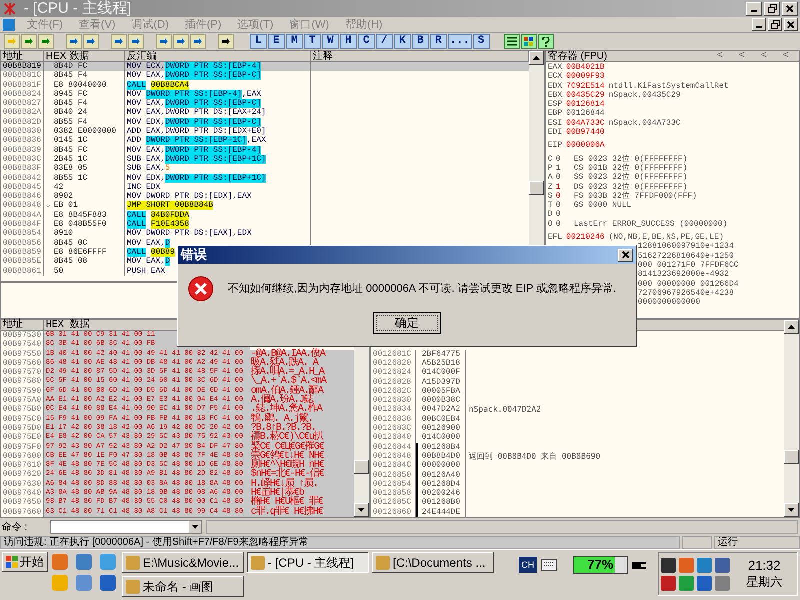  I want to click on window-toolbar-button: C, so click(366, 41).